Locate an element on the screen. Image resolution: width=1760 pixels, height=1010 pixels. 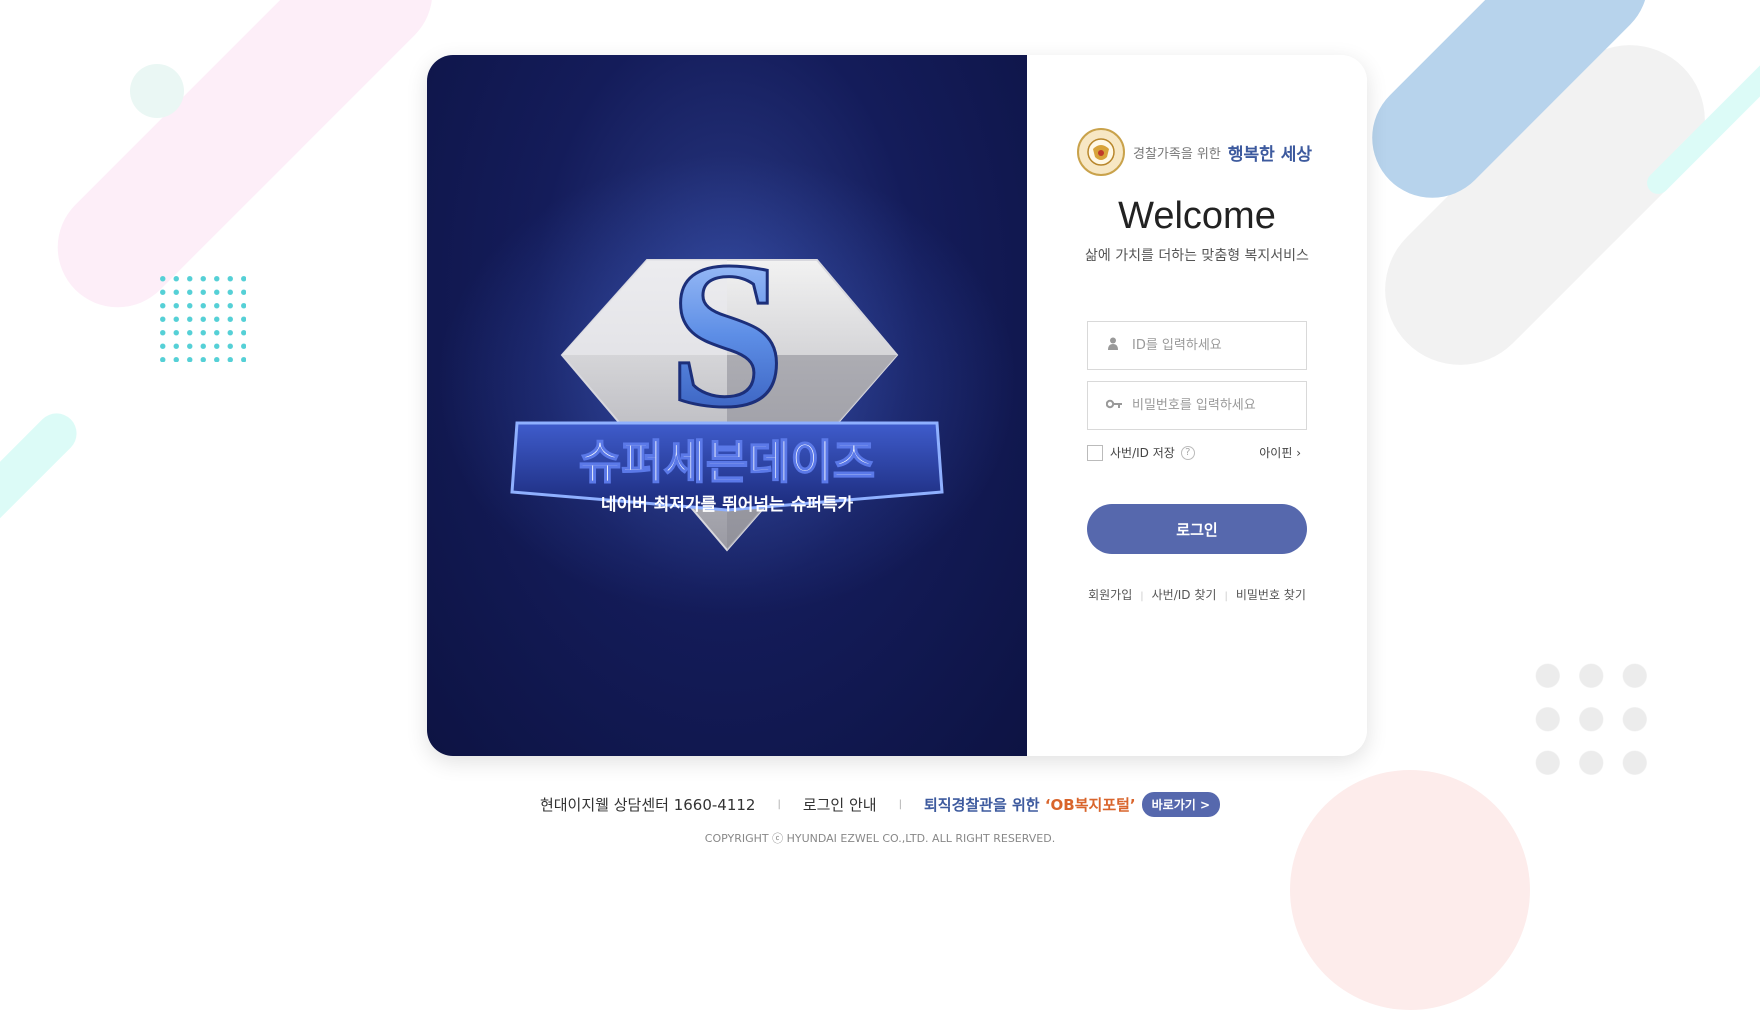
id-input is located at coordinates (1217, 345).